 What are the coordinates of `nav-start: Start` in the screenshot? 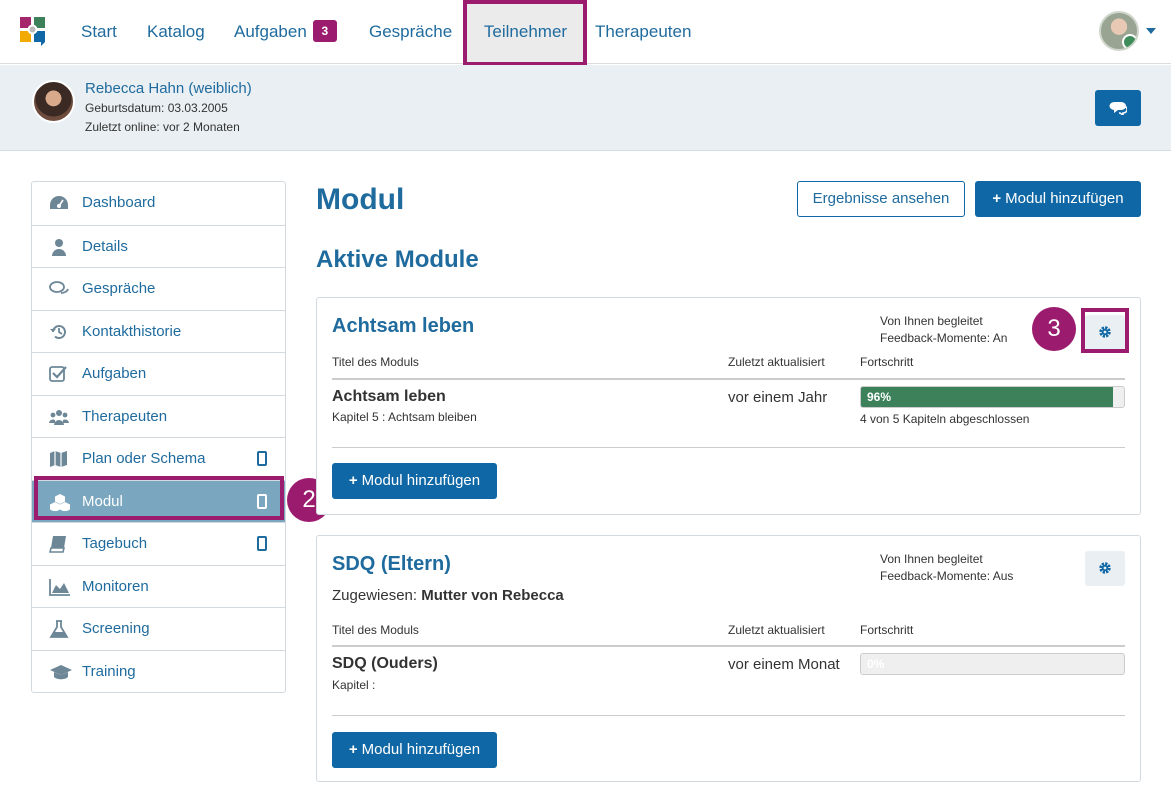 It's located at (99, 32).